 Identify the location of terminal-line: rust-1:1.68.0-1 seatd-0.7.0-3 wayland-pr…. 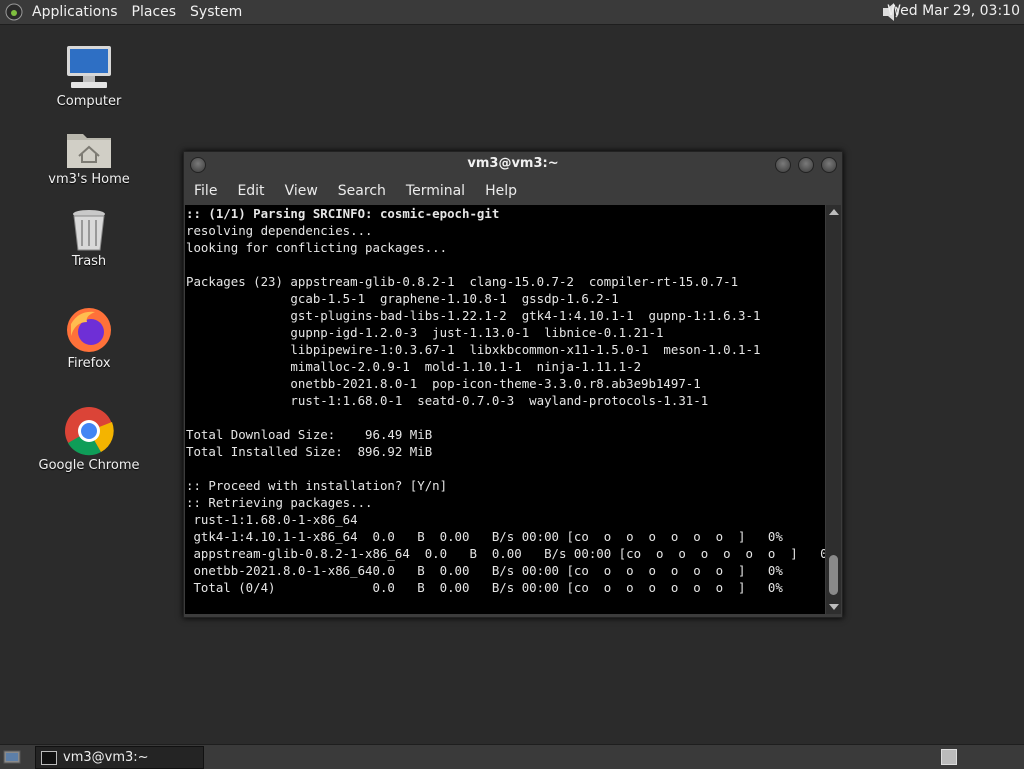
(447, 400).